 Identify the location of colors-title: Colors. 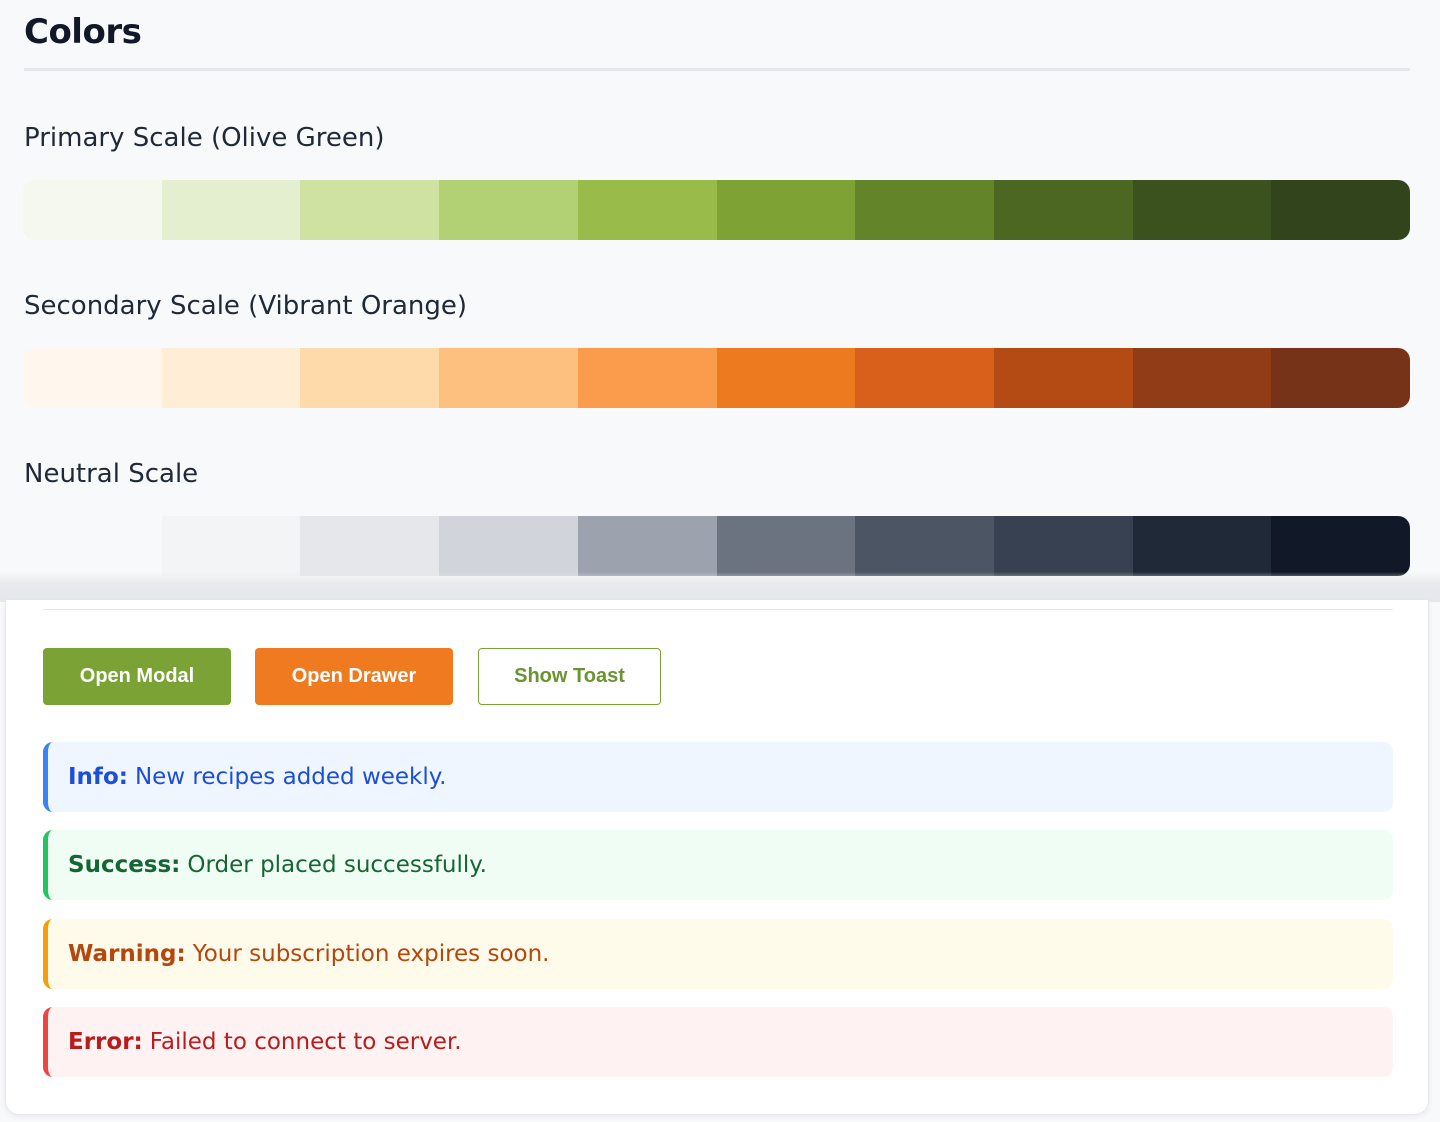
(83, 32).